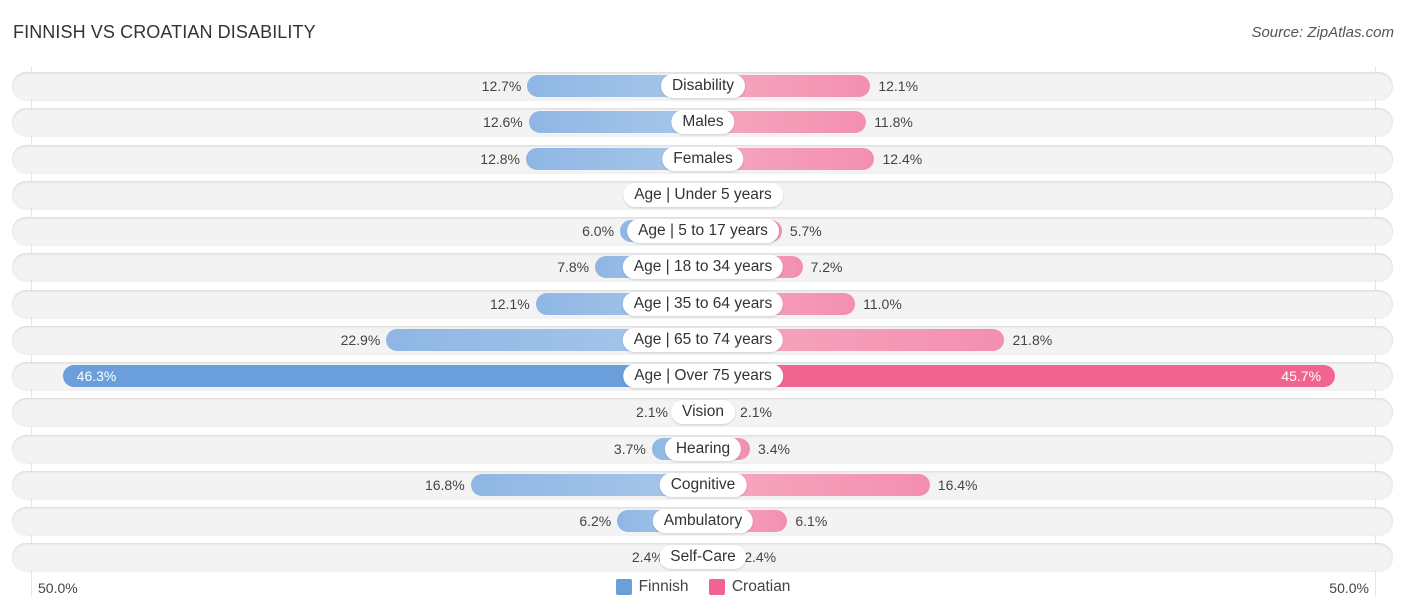 This screenshot has height=612, width=1406. I want to click on category-label-age-18-to-34-years: Age | 18 to 34 years, so click(703, 267).